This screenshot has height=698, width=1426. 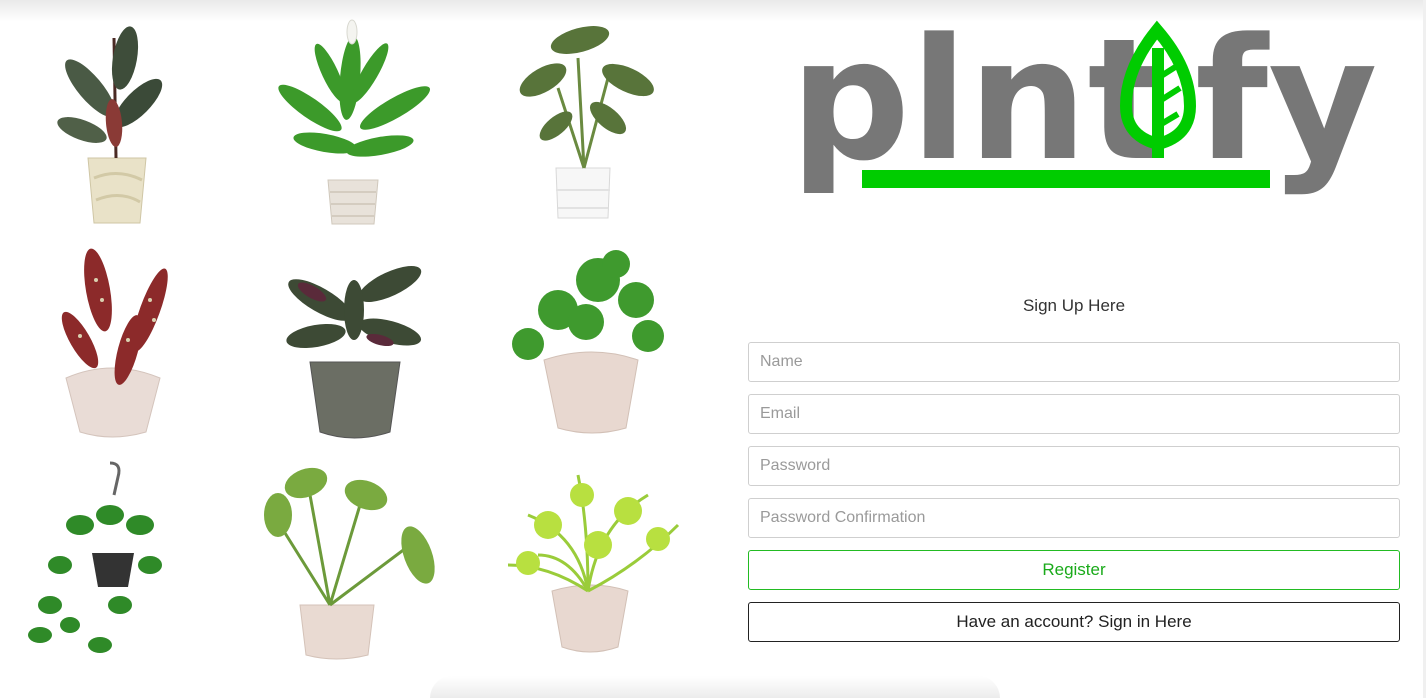 What do you see at coordinates (350, 561) in the screenshot?
I see `plant-image-alocasia` at bounding box center [350, 561].